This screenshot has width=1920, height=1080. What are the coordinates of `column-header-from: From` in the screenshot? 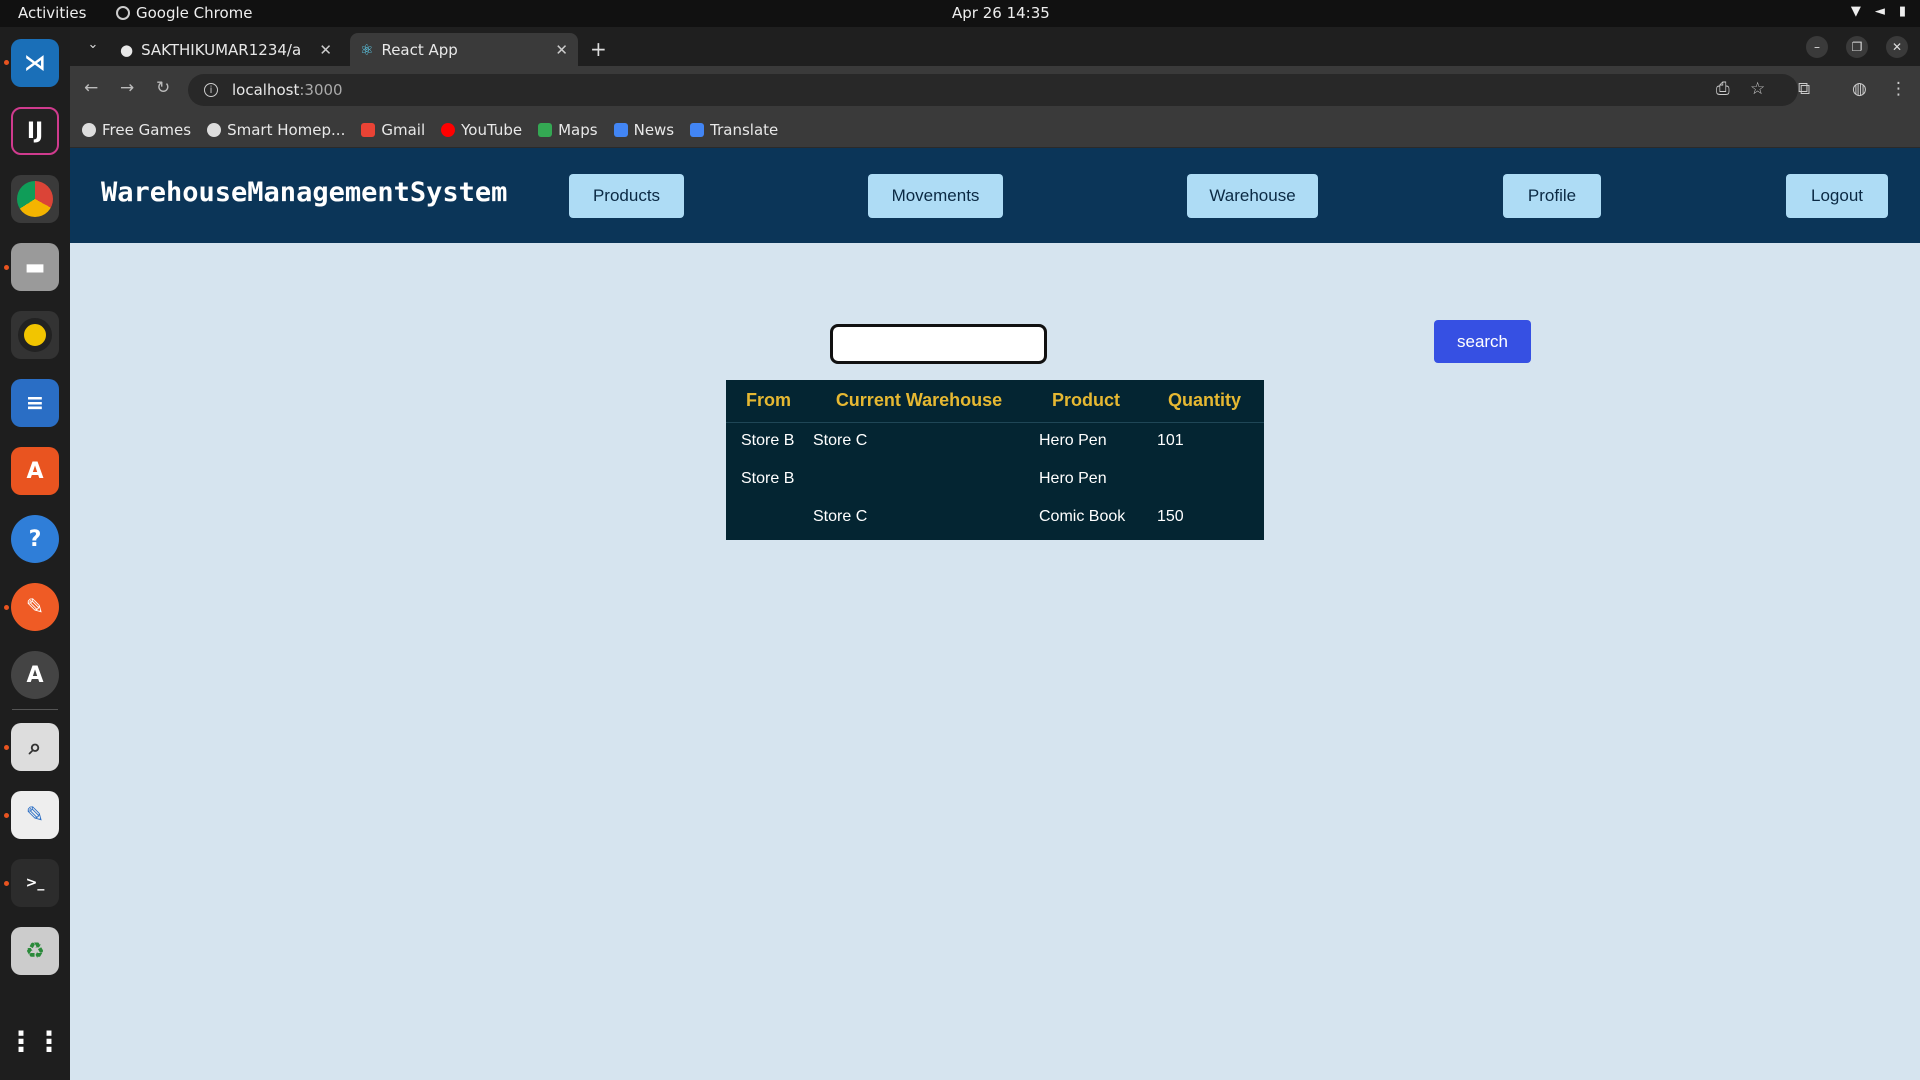 It's located at (768, 401).